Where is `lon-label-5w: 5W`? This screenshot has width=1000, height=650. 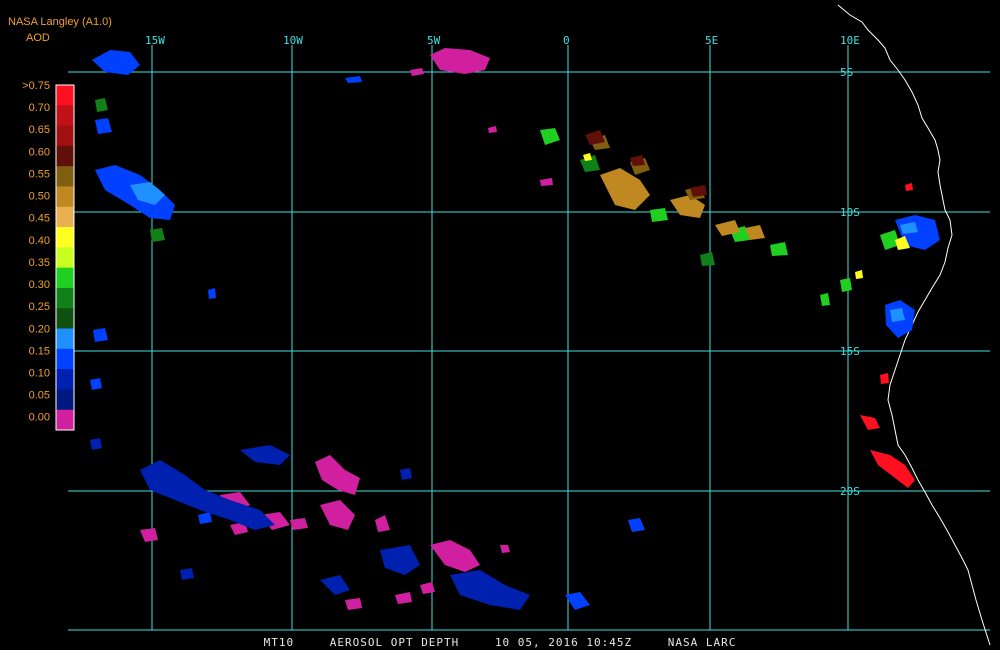 lon-label-5w: 5W is located at coordinates (434, 40).